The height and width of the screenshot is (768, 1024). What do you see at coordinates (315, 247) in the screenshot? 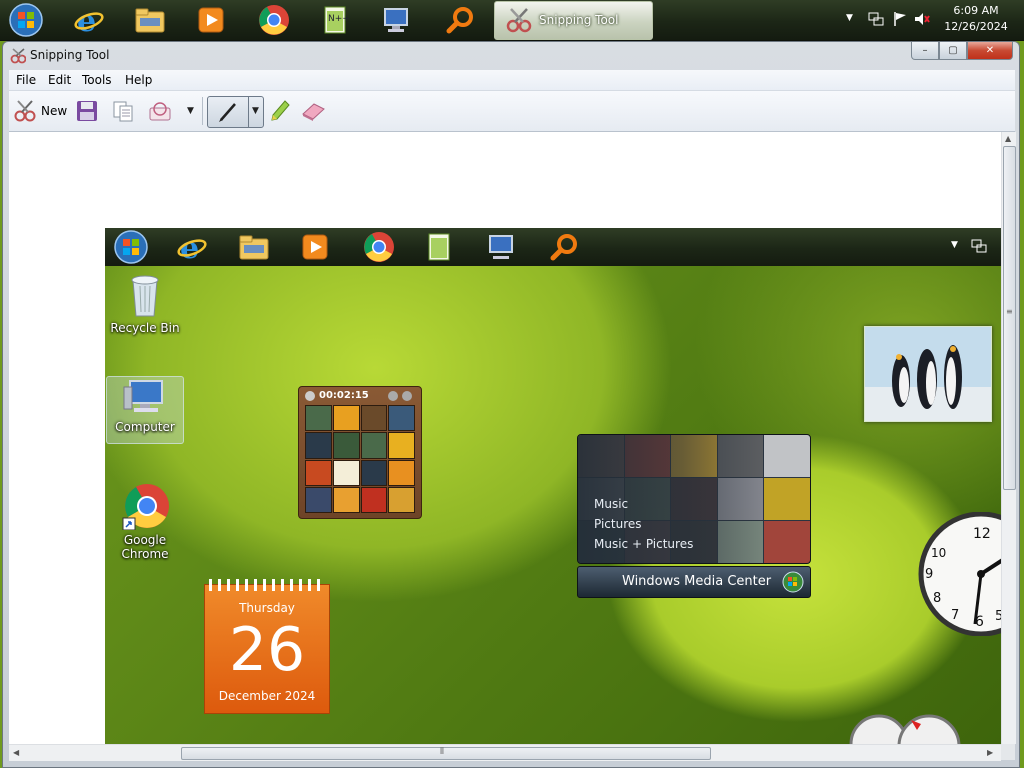
I see `captured-media-player-icon` at bounding box center [315, 247].